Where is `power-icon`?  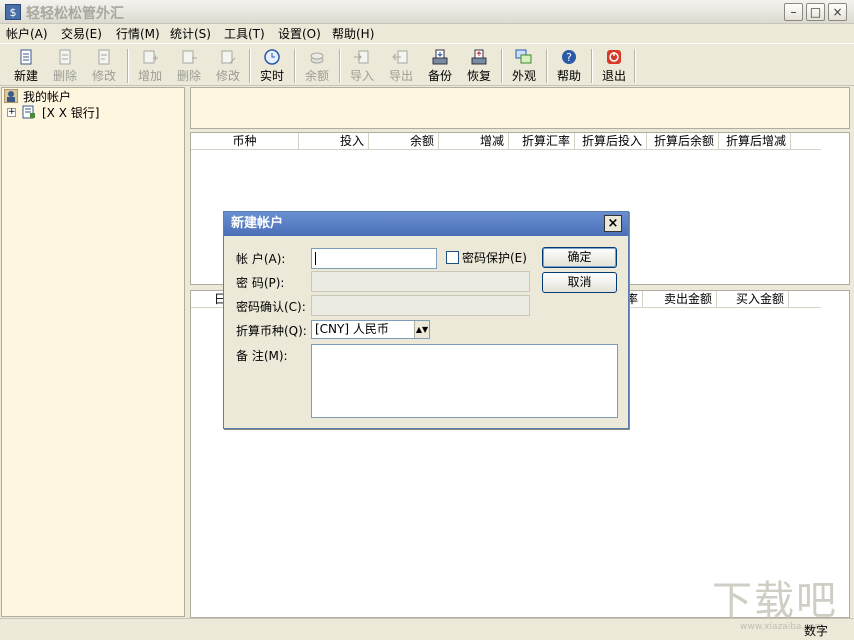
power-icon is located at coordinates (614, 57).